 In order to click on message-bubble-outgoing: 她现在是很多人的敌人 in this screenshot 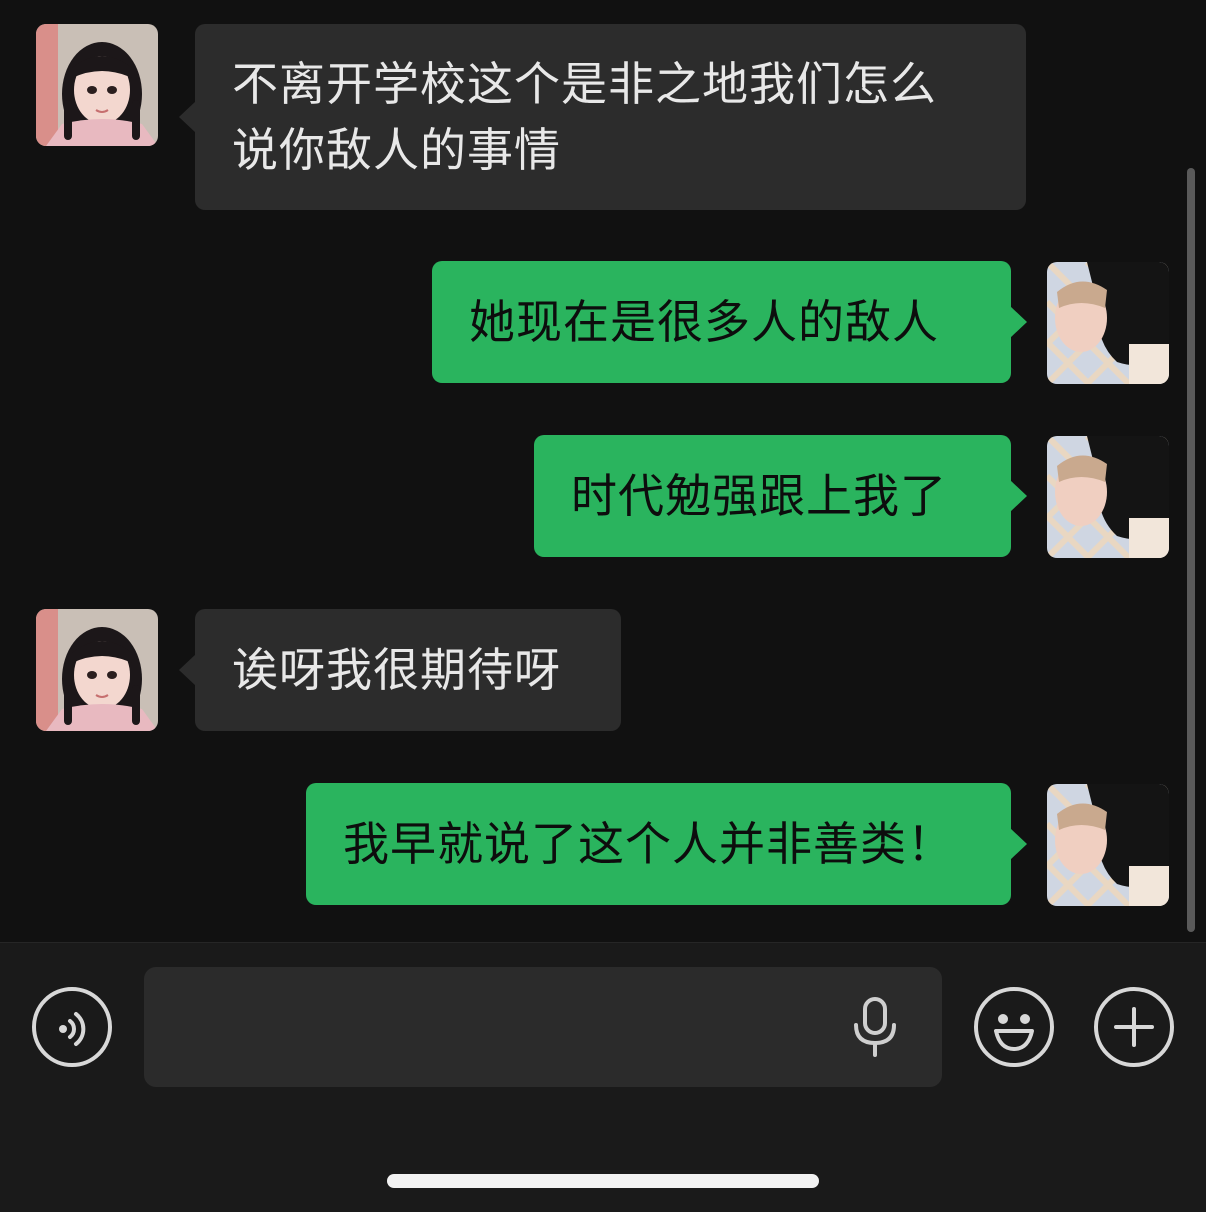, I will do `click(729, 322)`.